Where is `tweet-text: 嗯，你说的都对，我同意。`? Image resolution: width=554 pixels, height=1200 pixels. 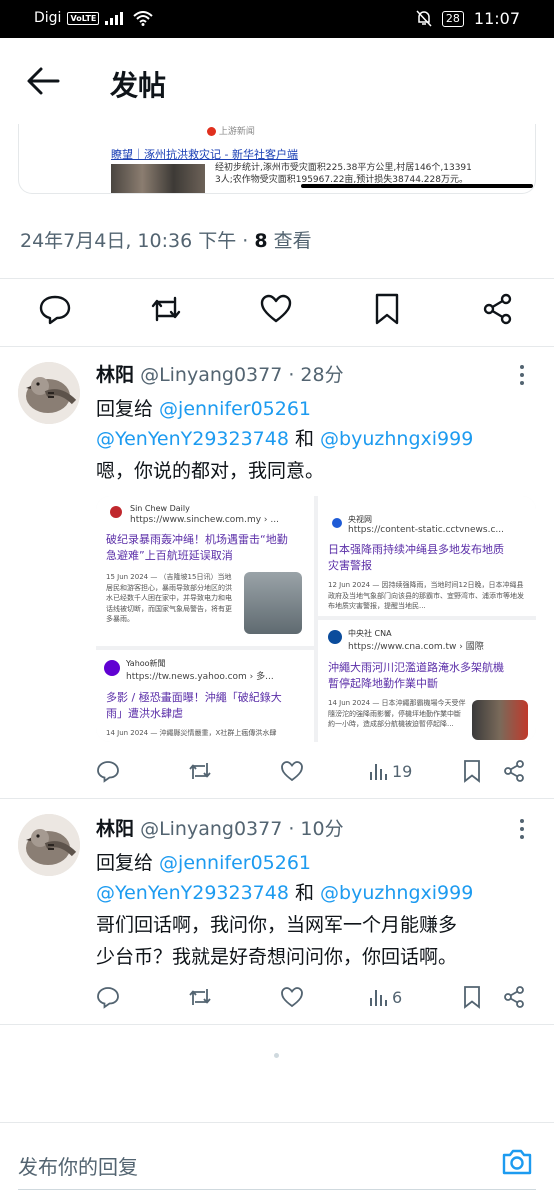 tweet-text: 嗯，你说的都对，我同意。 is located at coordinates (210, 471).